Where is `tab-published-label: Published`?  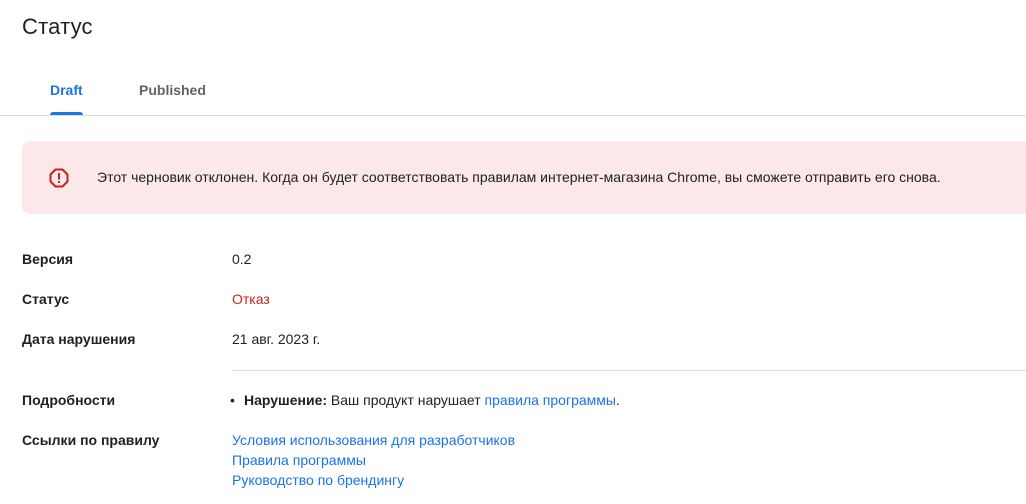
tab-published-label: Published is located at coordinates (172, 90).